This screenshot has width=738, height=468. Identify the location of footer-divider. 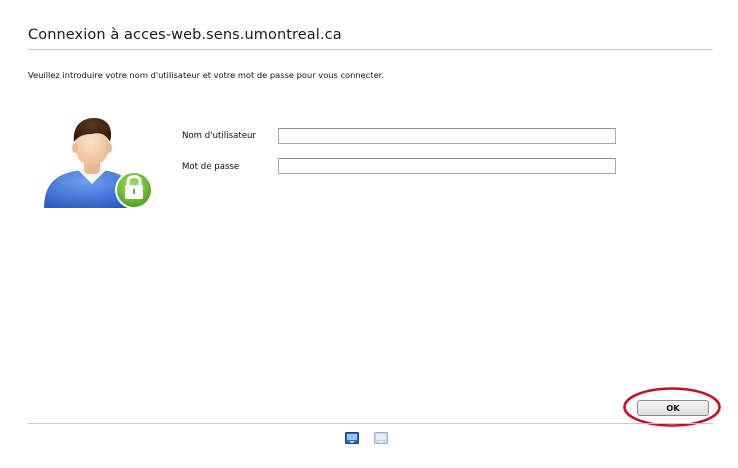
(370, 423).